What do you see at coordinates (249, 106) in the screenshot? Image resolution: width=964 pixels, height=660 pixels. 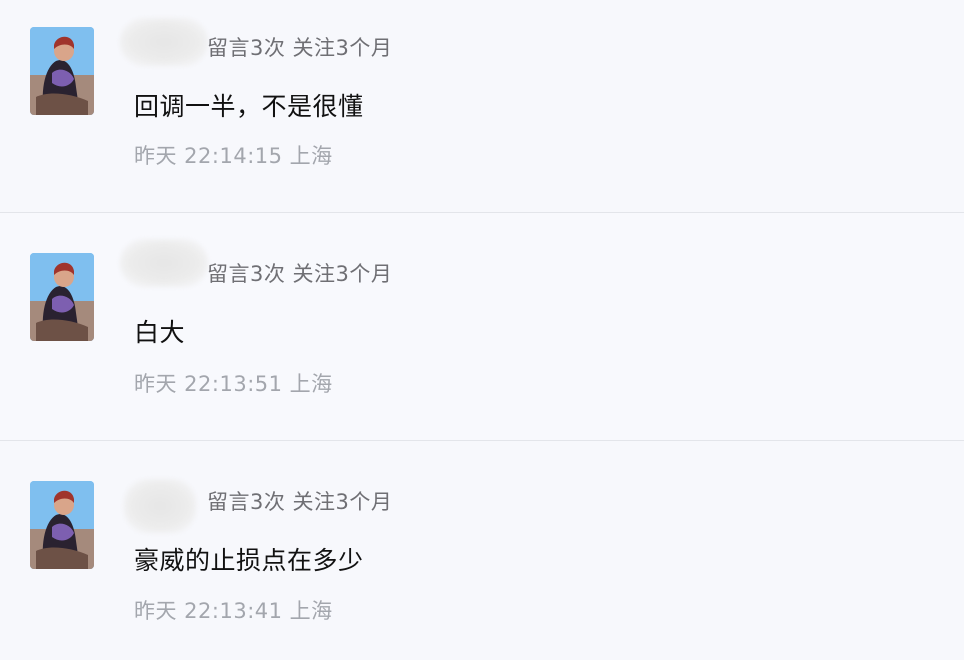 I see `comment-text: 回调一半，不是很懂` at bounding box center [249, 106].